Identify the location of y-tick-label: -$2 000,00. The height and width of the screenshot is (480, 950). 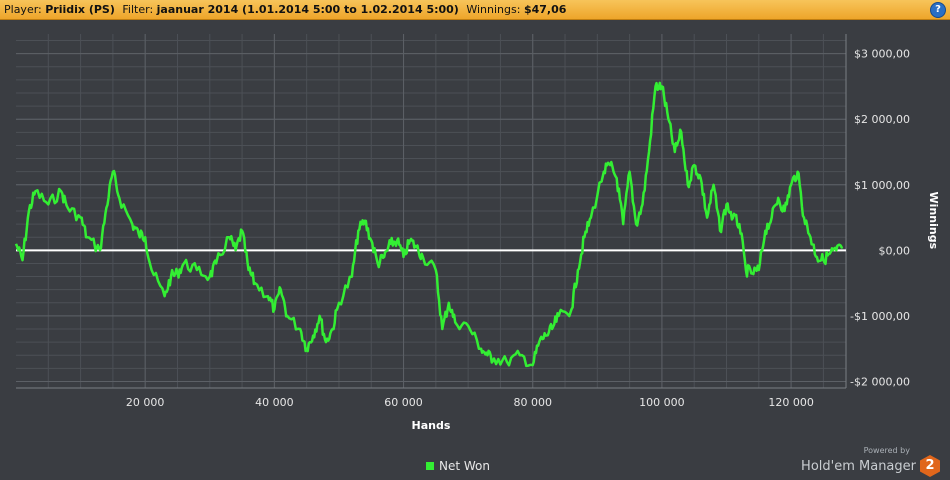
(880, 381).